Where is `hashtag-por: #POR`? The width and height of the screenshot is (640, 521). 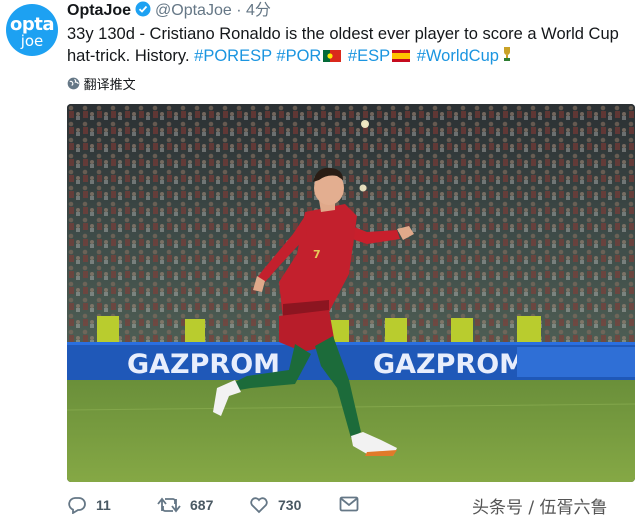
hashtag-por: #POR is located at coordinates (298, 56).